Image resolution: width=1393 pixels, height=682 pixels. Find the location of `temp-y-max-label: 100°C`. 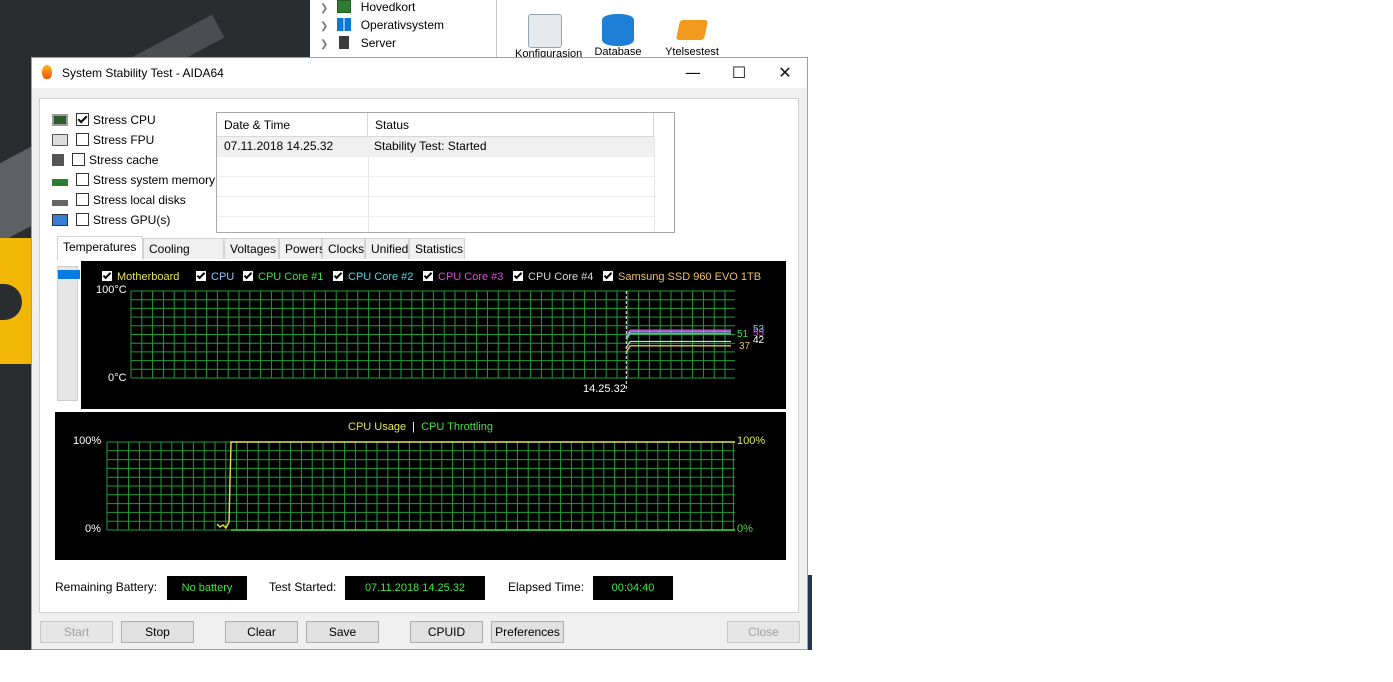

temp-y-max-label: 100°C is located at coordinates (111, 290).